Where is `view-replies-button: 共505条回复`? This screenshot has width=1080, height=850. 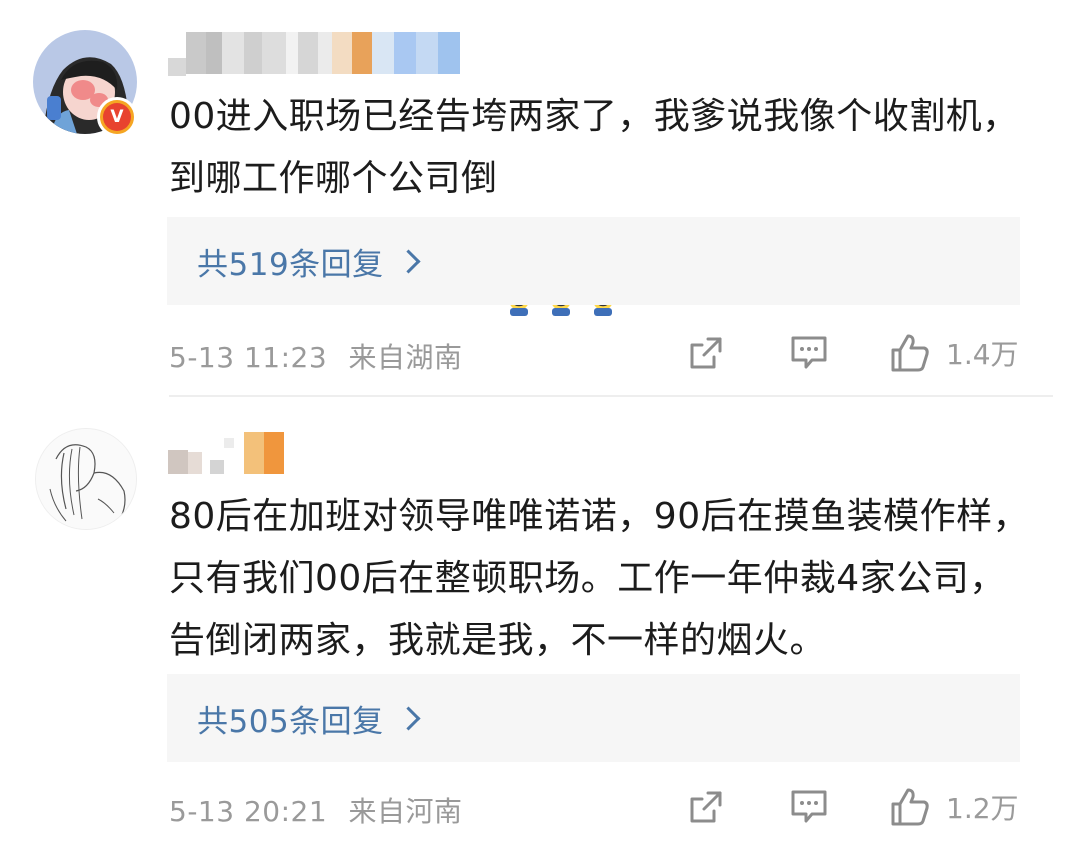
view-replies-button: 共505条回复 is located at coordinates (593, 718).